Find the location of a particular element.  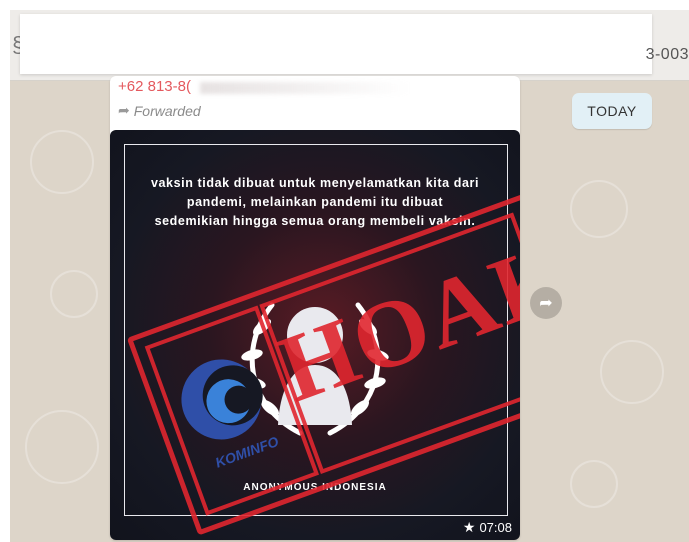

message-meta: ★ 07:08 is located at coordinates (487, 527).